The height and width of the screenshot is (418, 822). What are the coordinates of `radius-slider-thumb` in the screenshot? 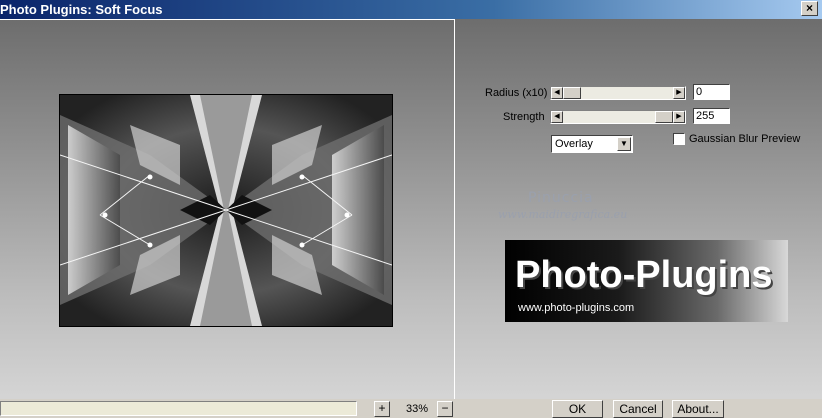 It's located at (572, 93).